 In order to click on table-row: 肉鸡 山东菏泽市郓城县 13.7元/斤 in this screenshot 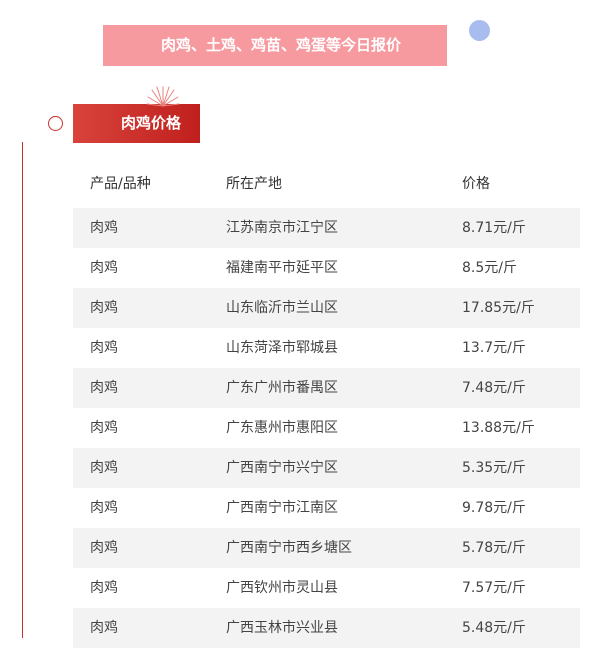, I will do `click(326, 348)`.